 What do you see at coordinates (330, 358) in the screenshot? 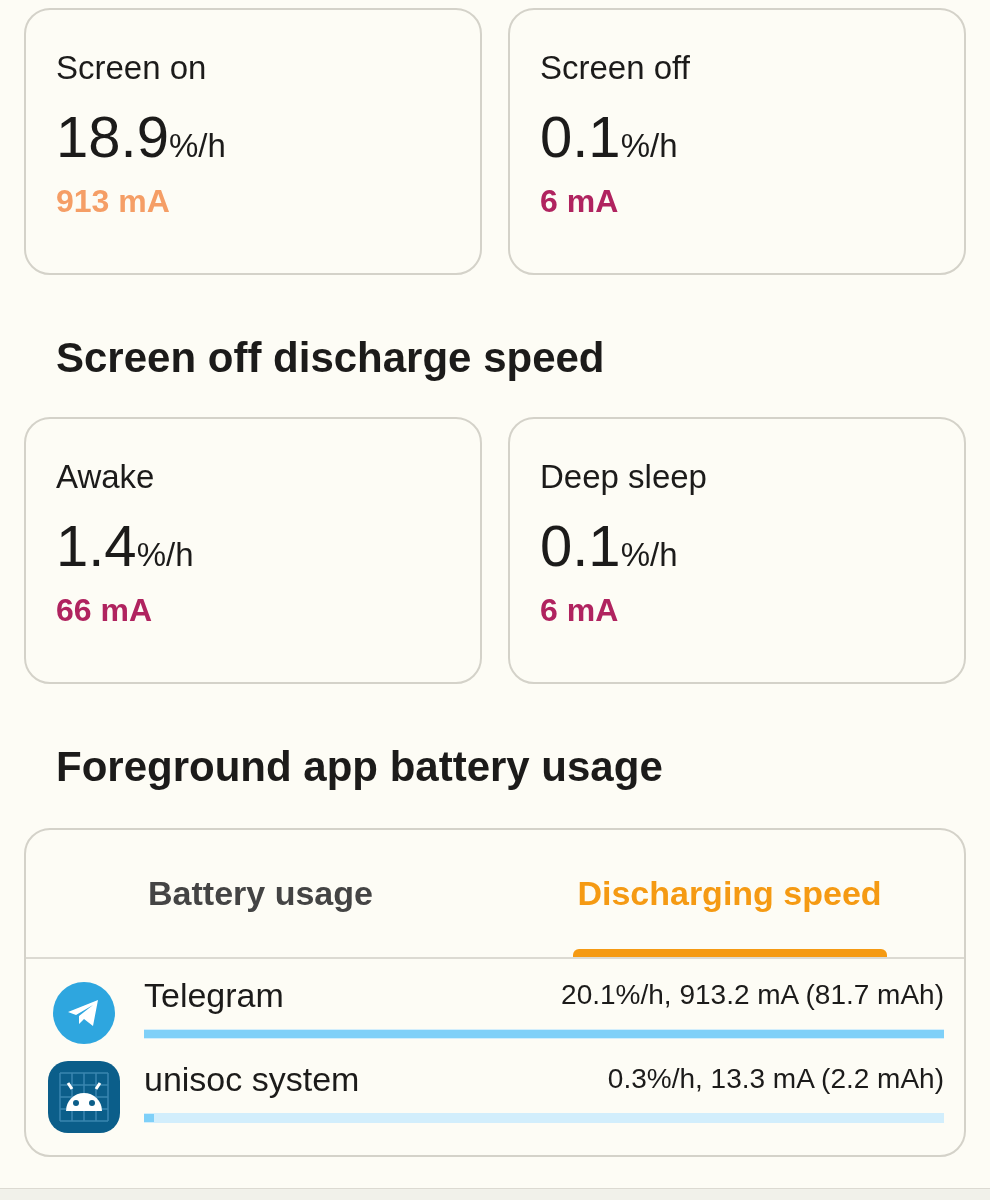
I see `section-title: Screen off discharge speed` at bounding box center [330, 358].